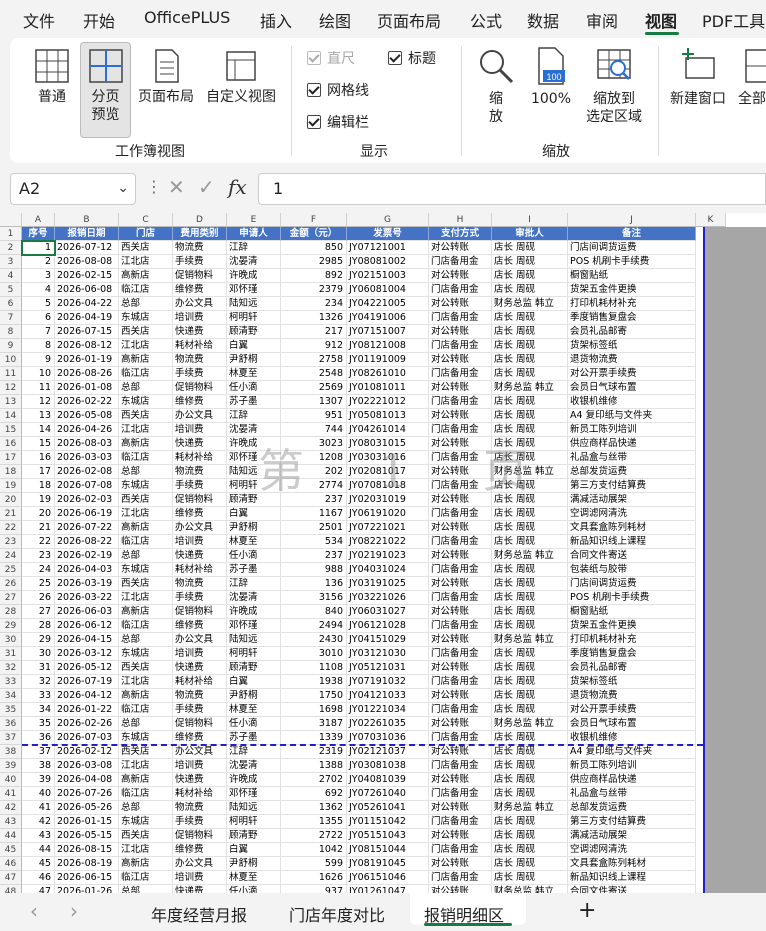 Image resolution: width=766 pixels, height=931 pixels. What do you see at coordinates (38, 864) in the screenshot?
I see `table-cell: 45` at bounding box center [38, 864].